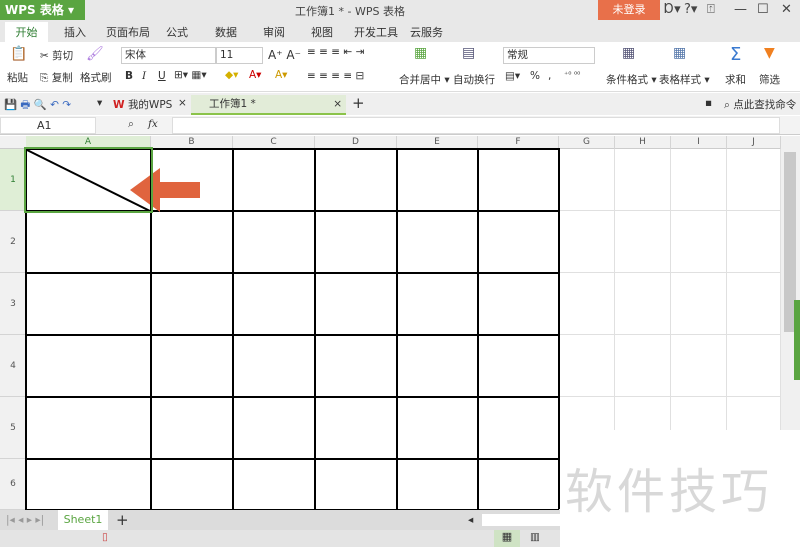  Describe the element at coordinates (280, 538) in the screenshot. I see `status-bar: ▯ ▦ ▥` at that location.